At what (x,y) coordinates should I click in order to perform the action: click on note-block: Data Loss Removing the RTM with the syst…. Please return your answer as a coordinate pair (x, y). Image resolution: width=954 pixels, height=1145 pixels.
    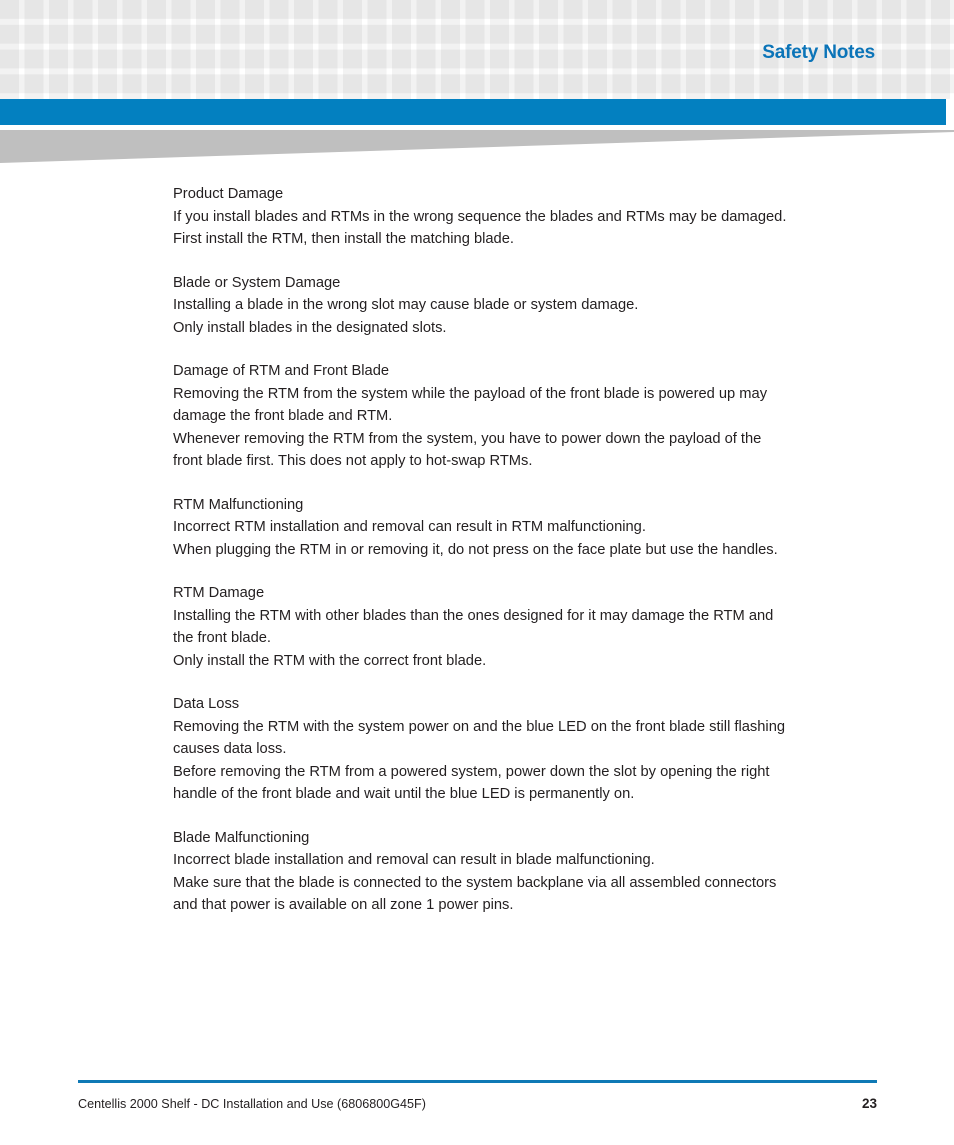
    Looking at the image, I should click on (529, 749).